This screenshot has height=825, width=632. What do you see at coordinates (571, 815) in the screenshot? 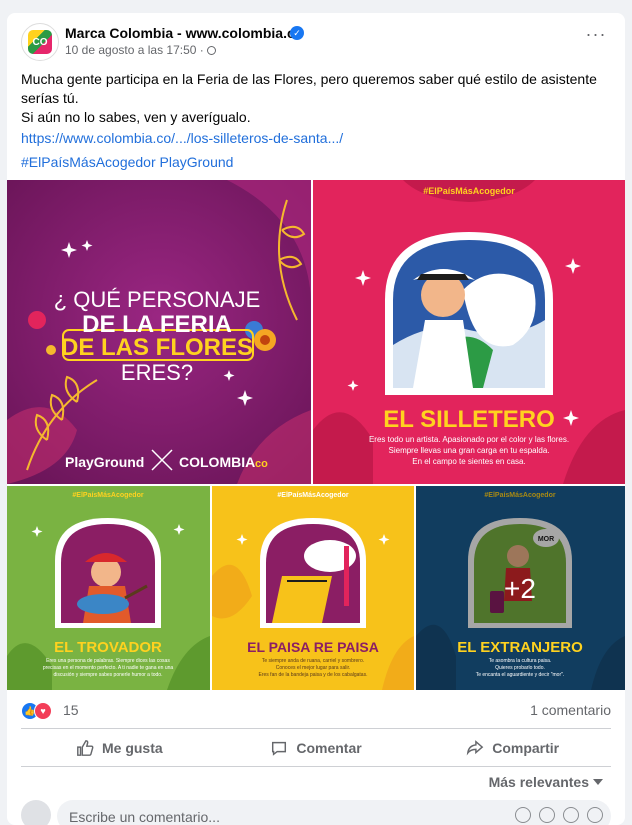
I see `gif-icon` at bounding box center [571, 815].